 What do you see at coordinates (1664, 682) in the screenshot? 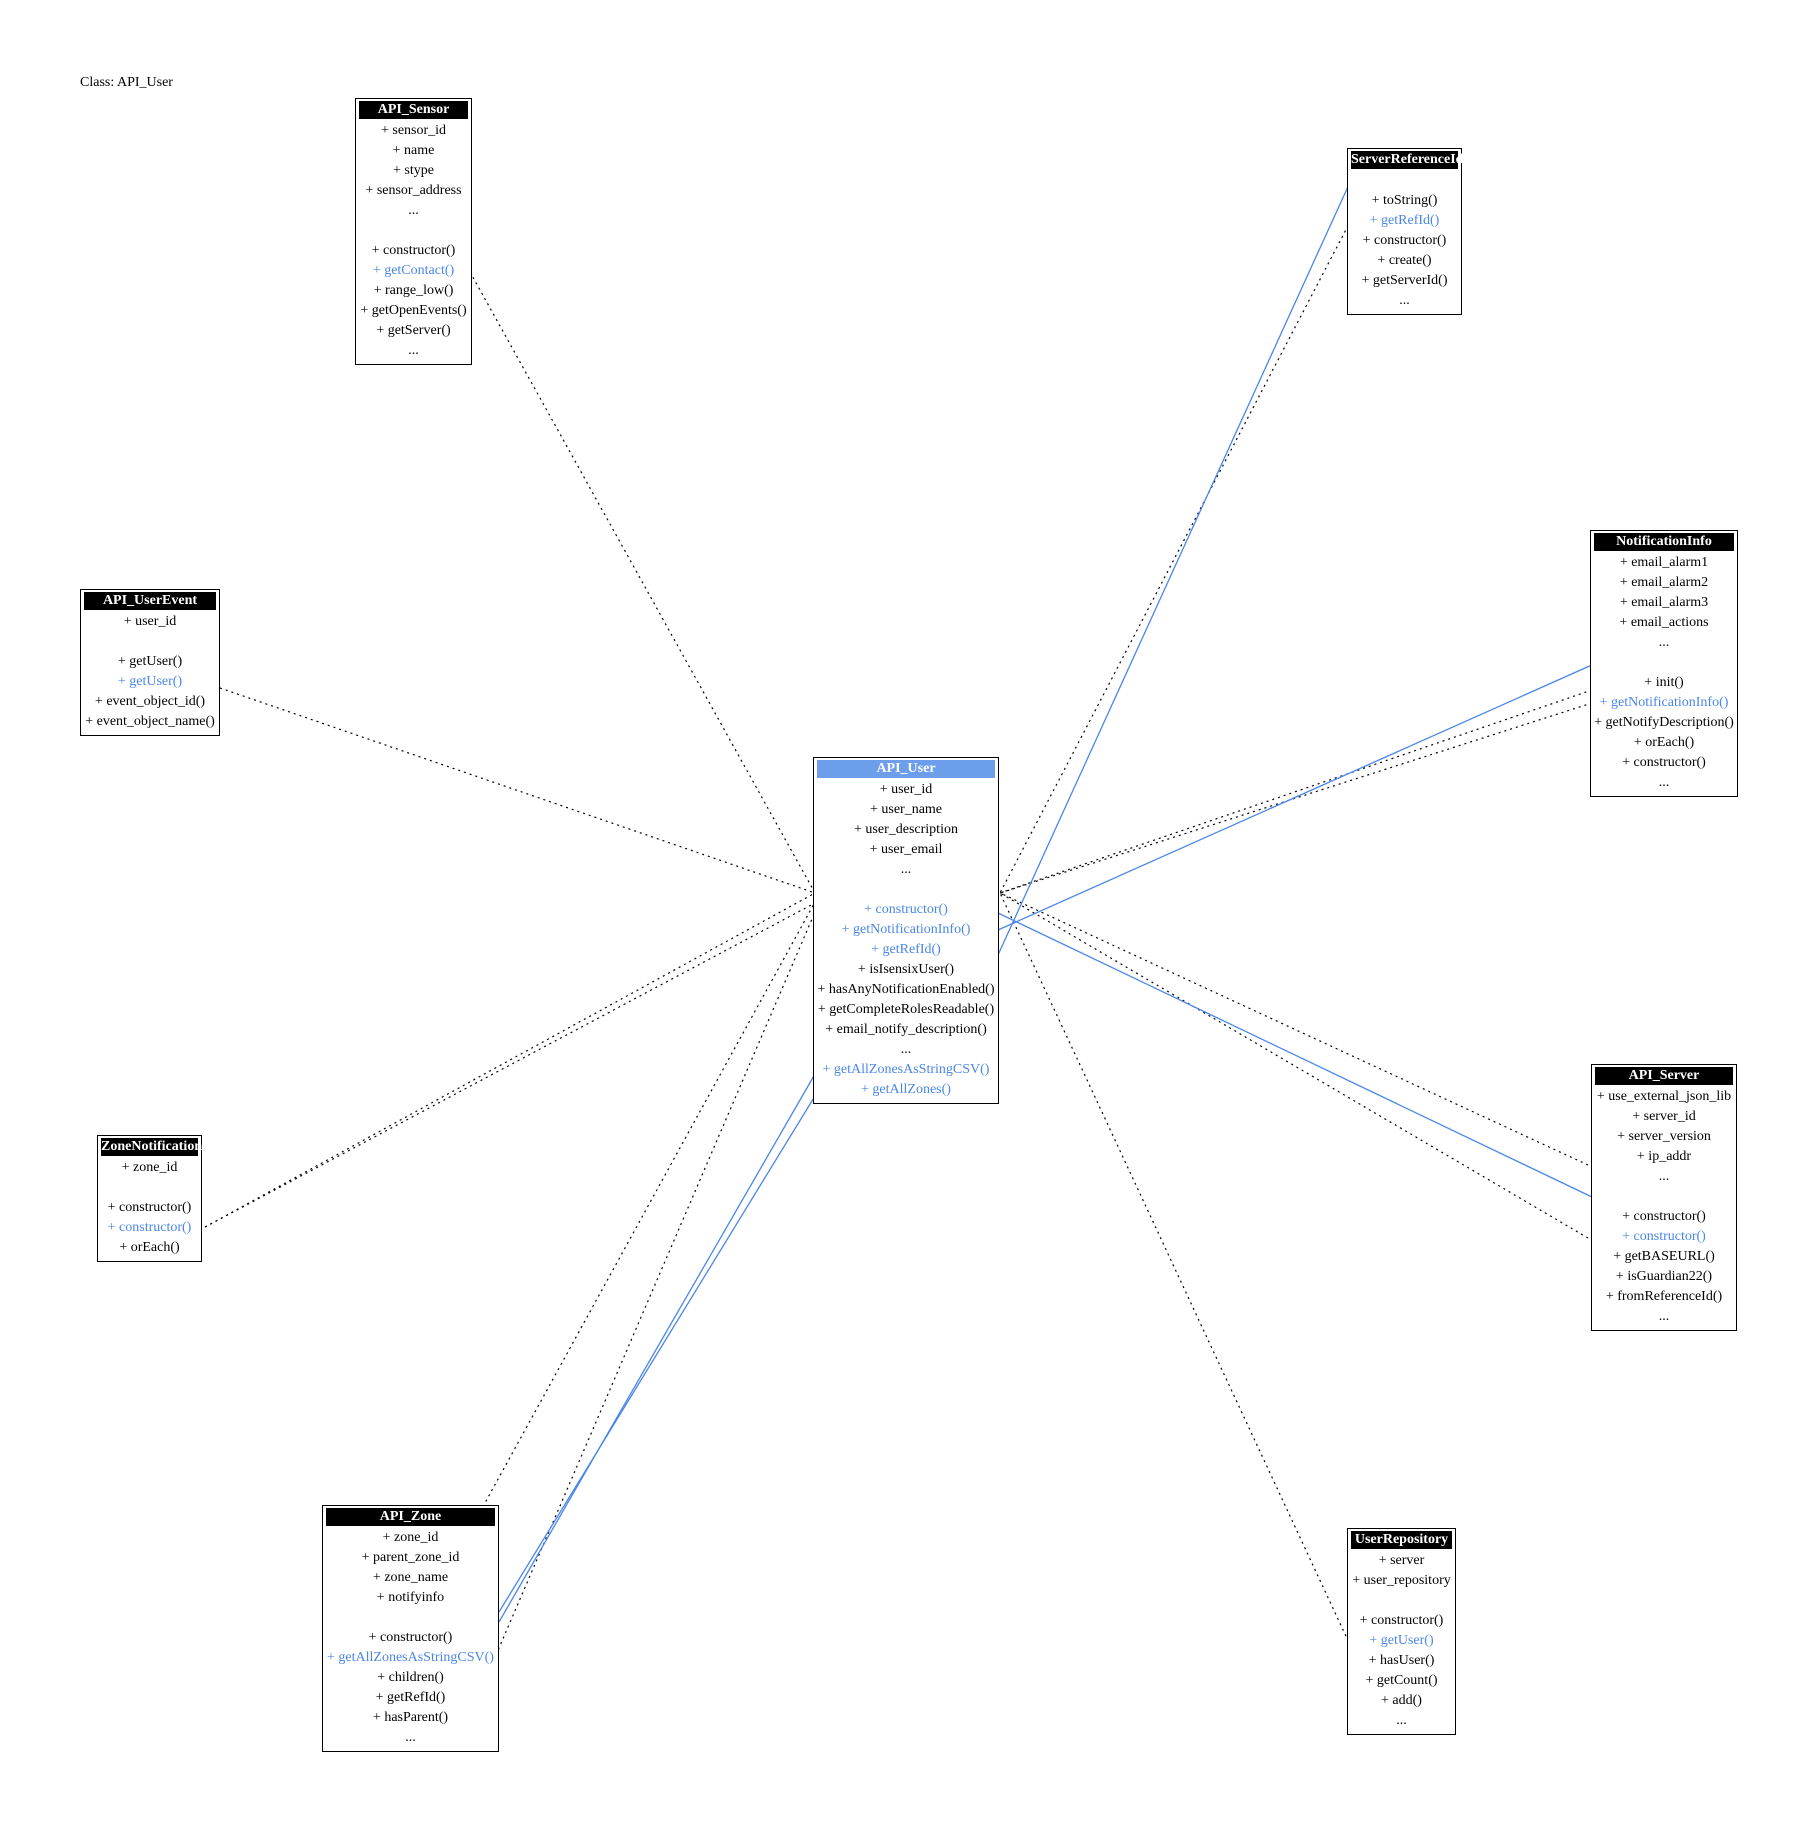
I see `class-method: + init()` at bounding box center [1664, 682].